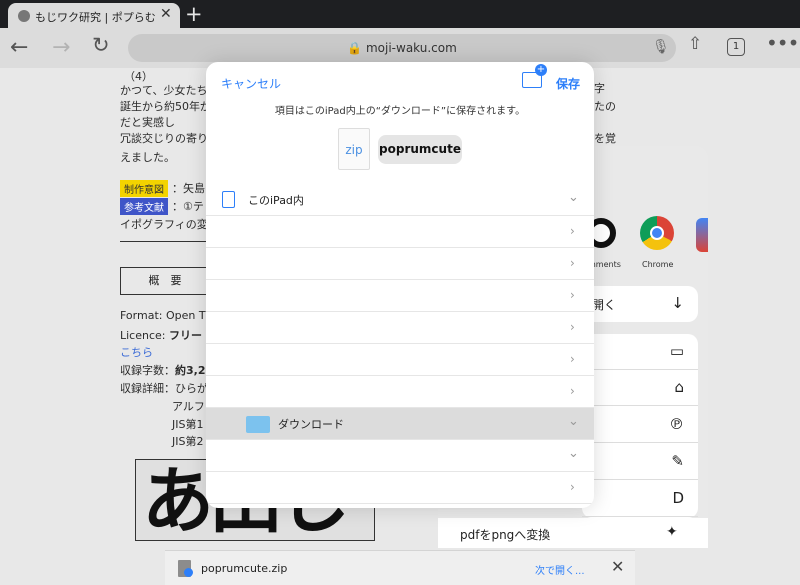  What do you see at coordinates (188, 406) in the screenshot?
I see `detail-line: アルフ` at bounding box center [188, 406].